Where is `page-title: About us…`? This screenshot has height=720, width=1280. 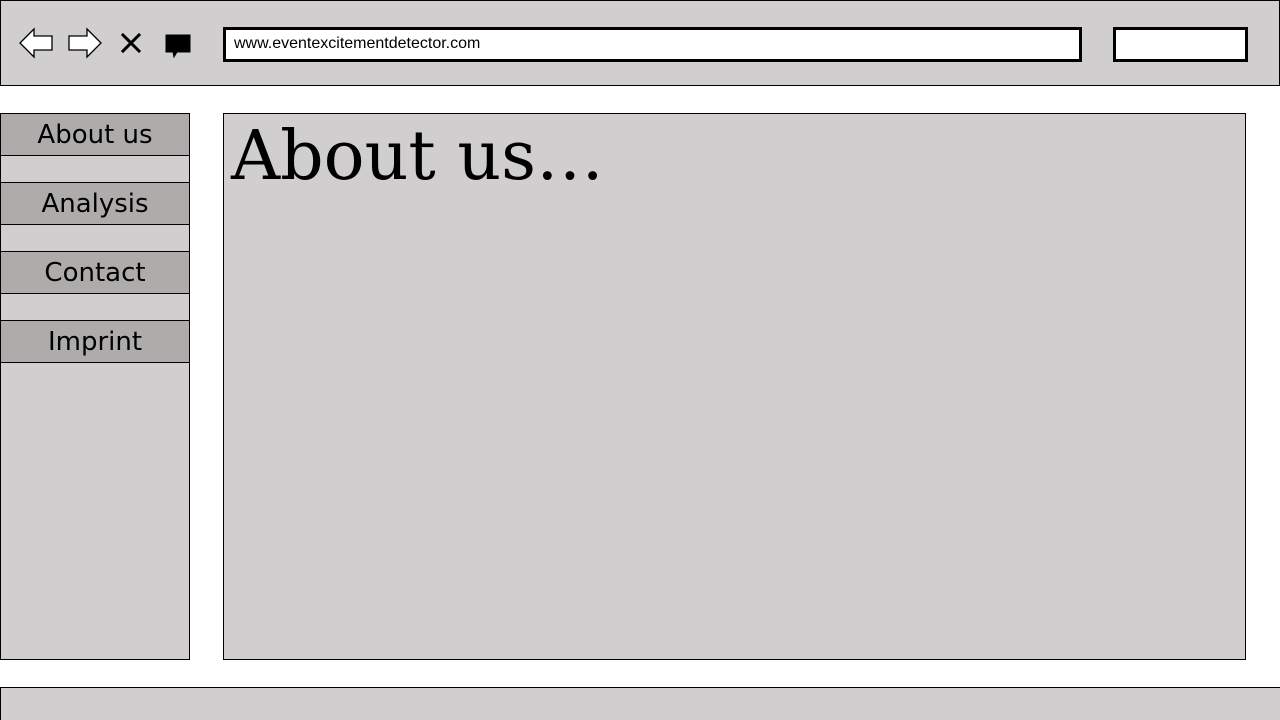
page-title: About us… is located at coordinates (418, 156).